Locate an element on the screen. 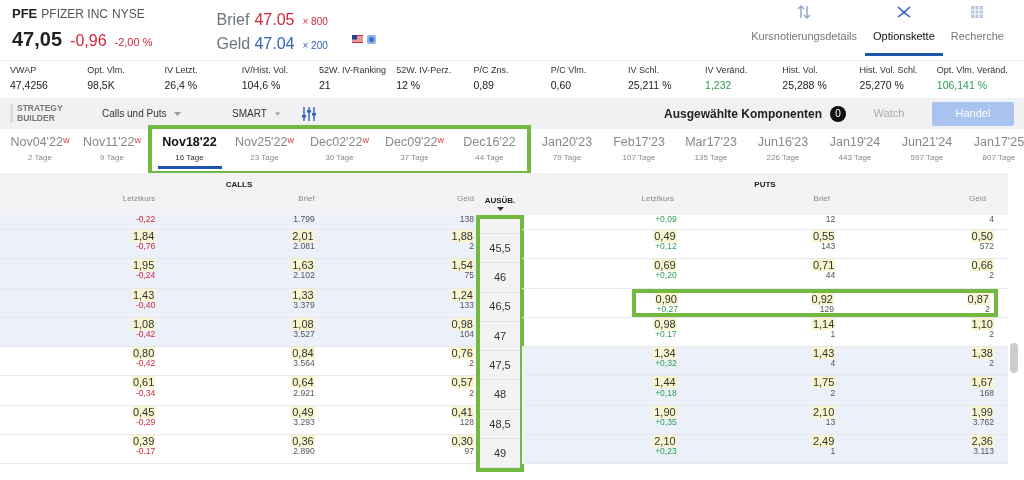 The height and width of the screenshot is (480, 1024). price-value: 0,92 is located at coordinates (822, 298).